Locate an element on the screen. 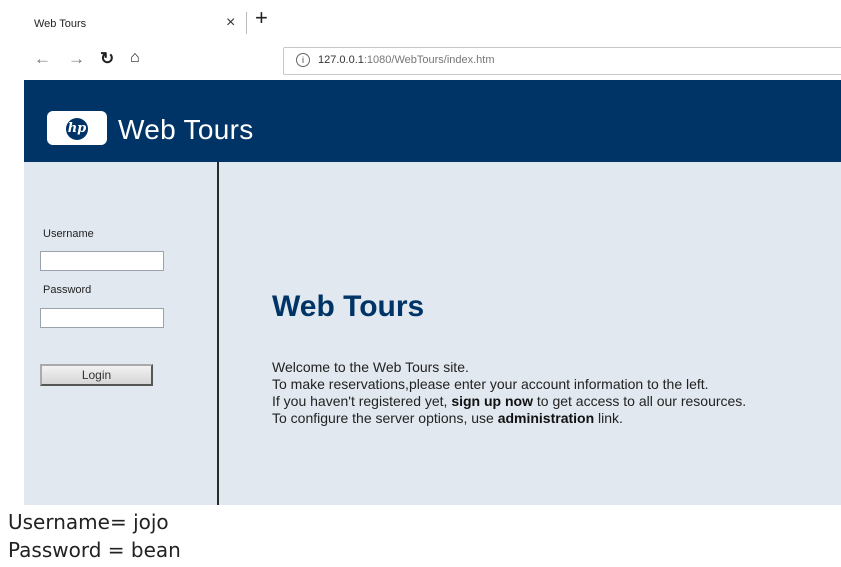 This screenshot has height=567, width=841. url-text: 127.0.0.1:1080/WebTours/index.htm is located at coordinates (406, 60).